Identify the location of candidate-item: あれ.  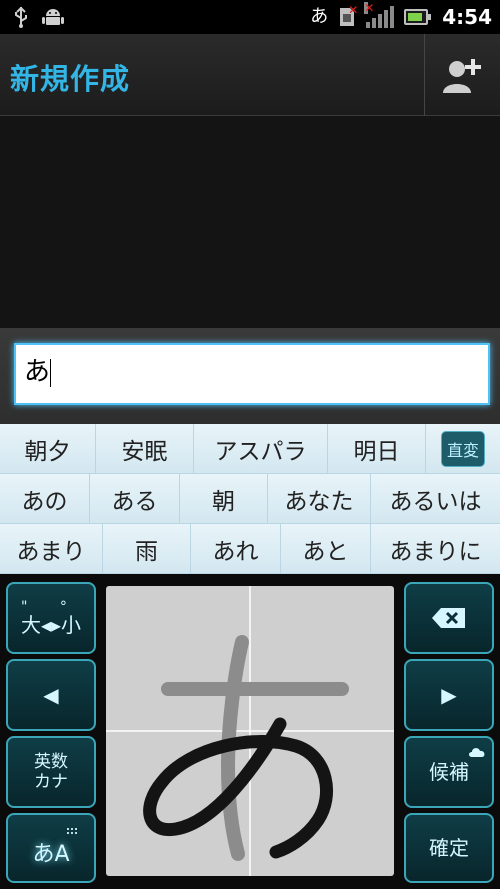
(236, 548).